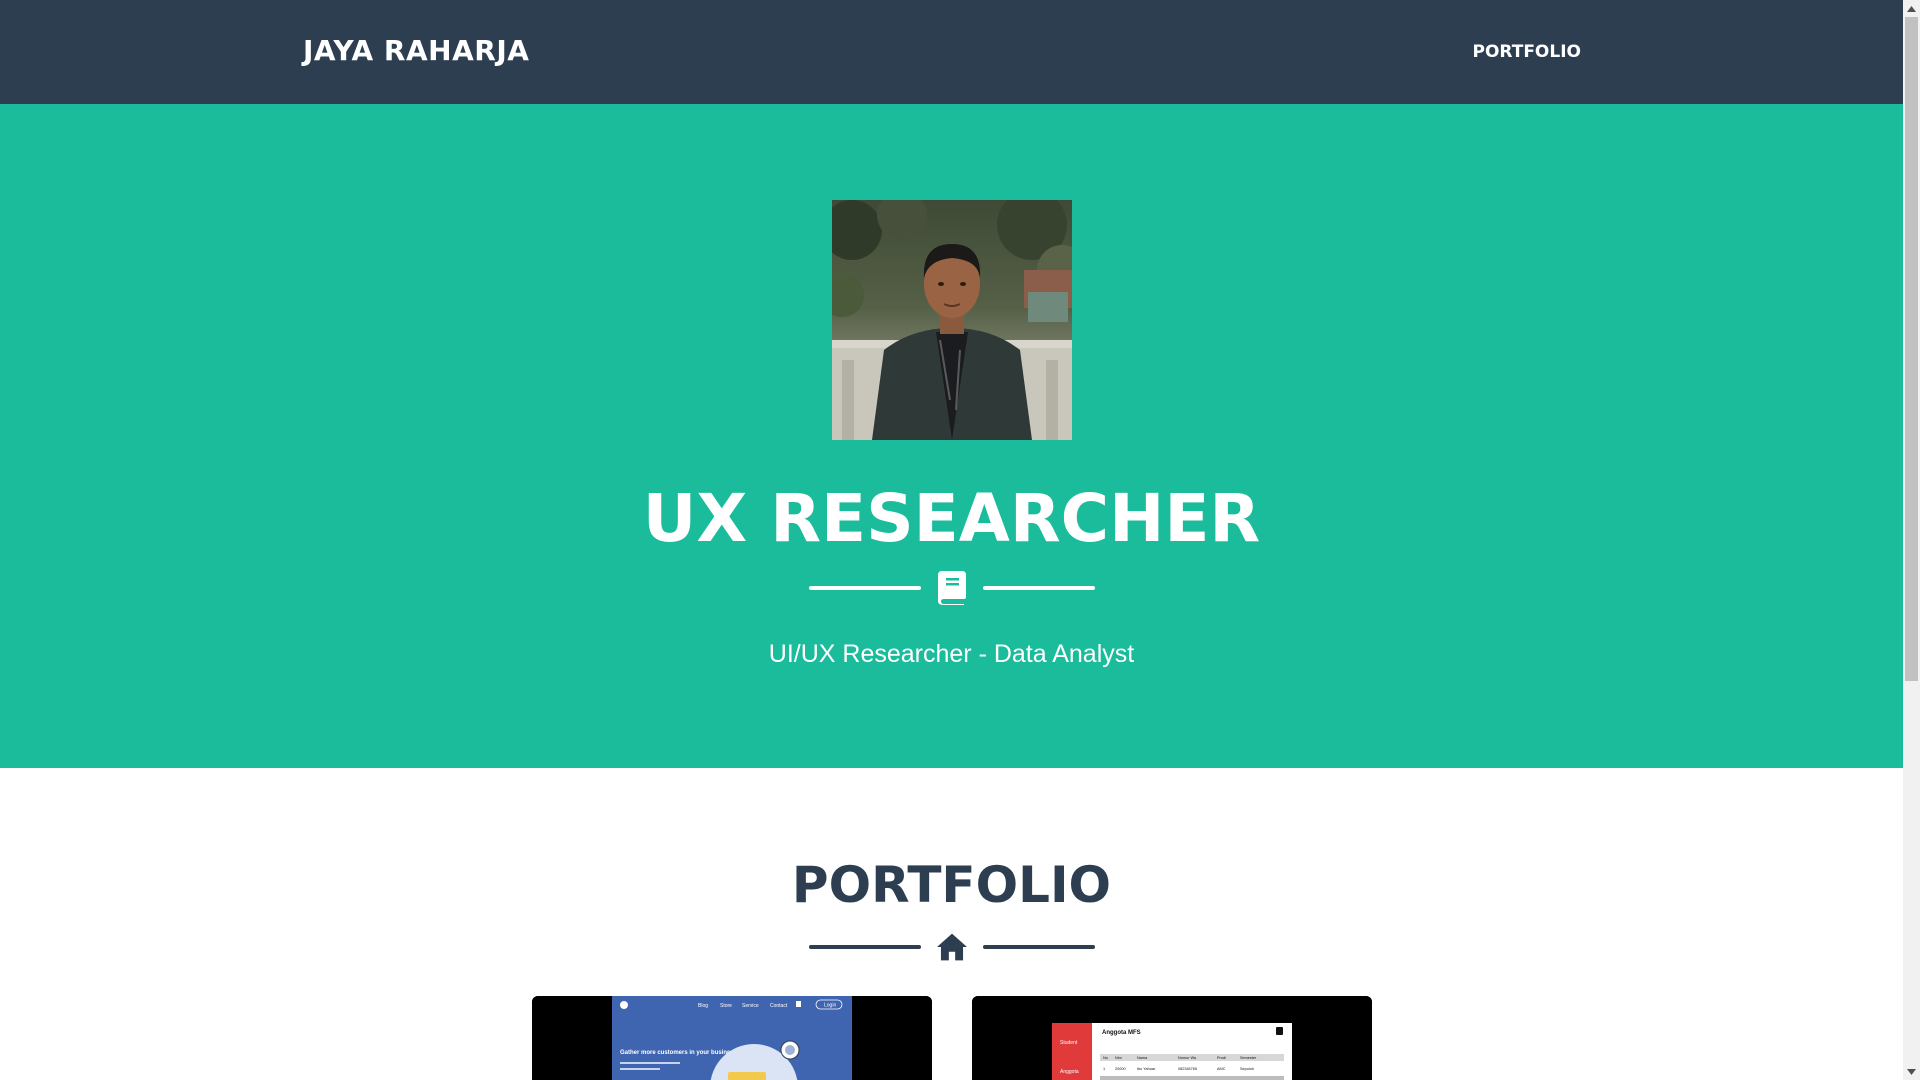  I want to click on thumb-col-nomor-wa: Nomor Wa, so click(1187, 1058).